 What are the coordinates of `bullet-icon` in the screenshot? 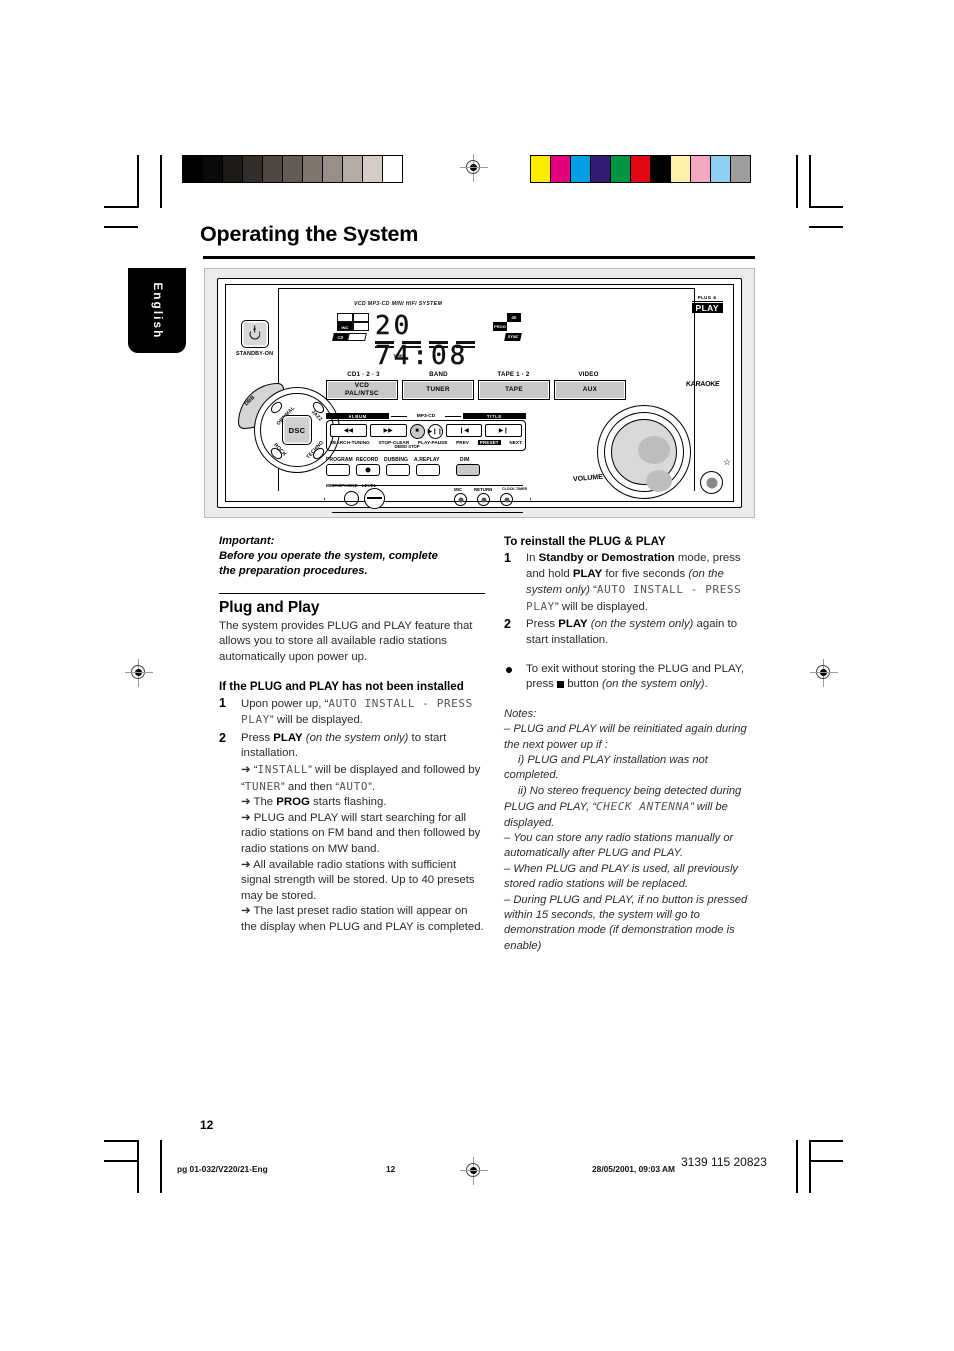 It's located at (509, 669).